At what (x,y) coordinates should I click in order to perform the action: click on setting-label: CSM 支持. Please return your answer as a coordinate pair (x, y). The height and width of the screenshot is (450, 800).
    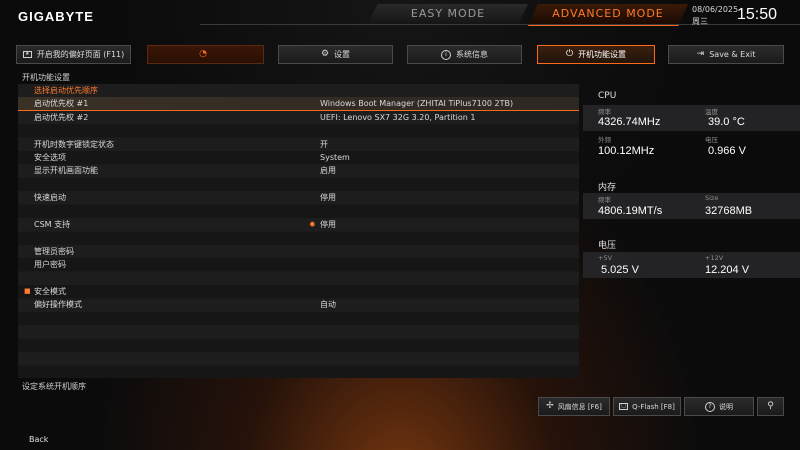
    Looking at the image, I should click on (52, 224).